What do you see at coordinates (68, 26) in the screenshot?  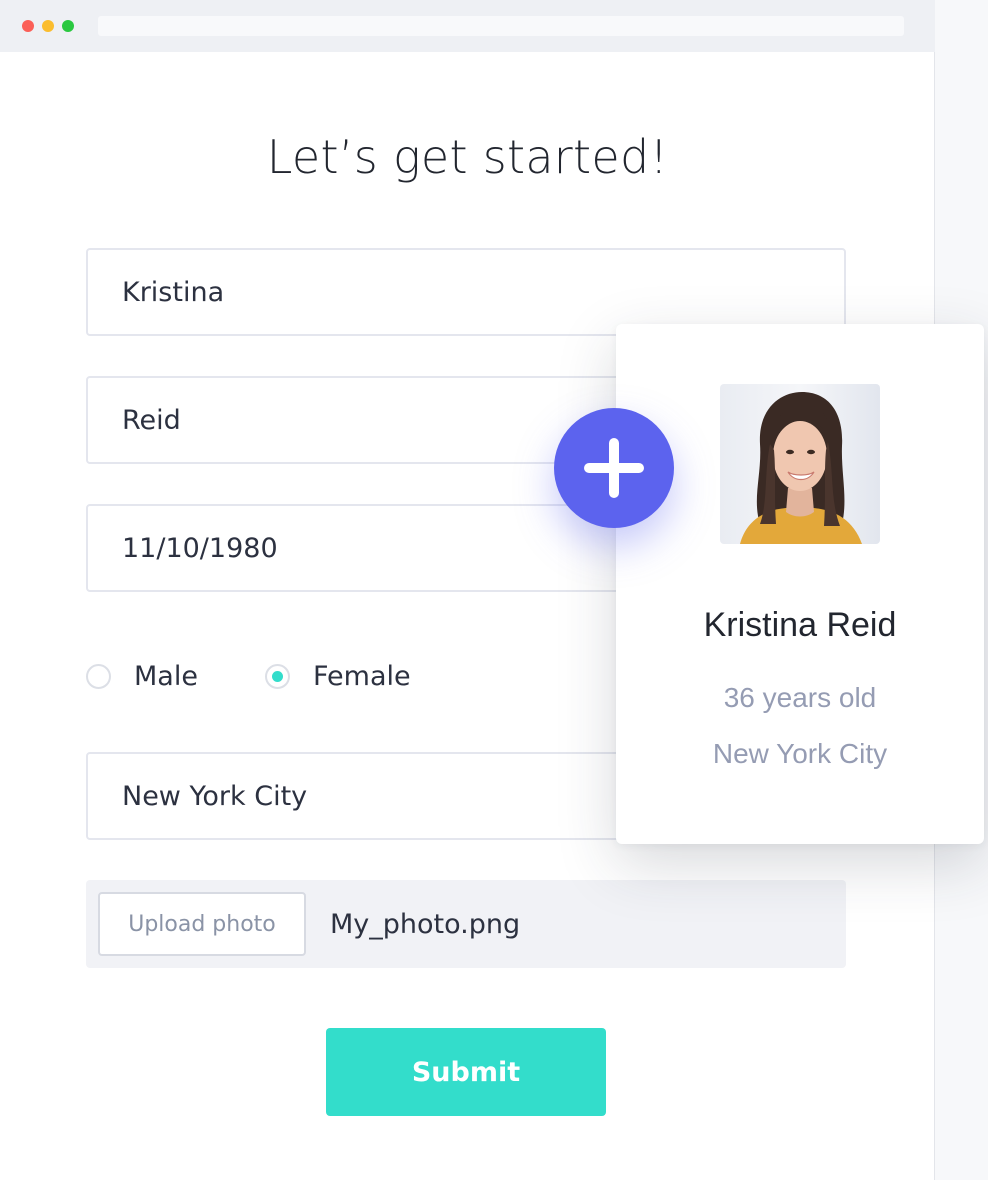 I see `maximize-window-dot` at bounding box center [68, 26].